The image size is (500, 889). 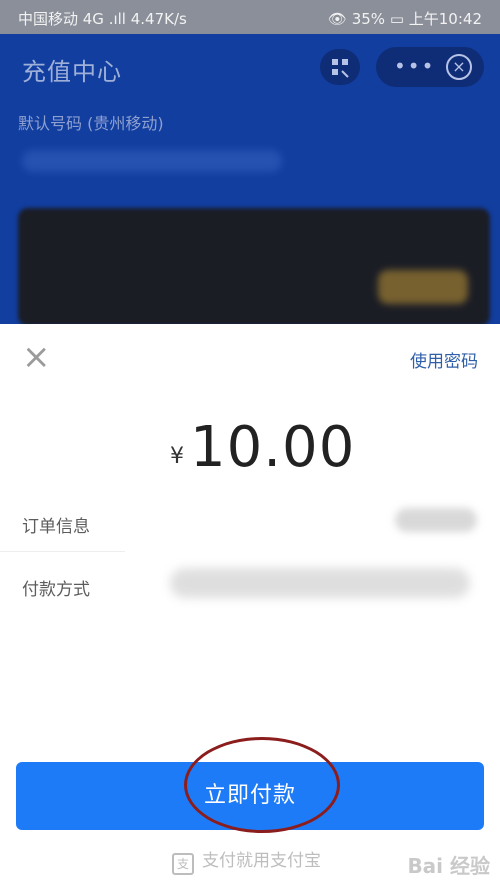 I want to click on payment-method-label: 付款方式, so click(x=56, y=590).